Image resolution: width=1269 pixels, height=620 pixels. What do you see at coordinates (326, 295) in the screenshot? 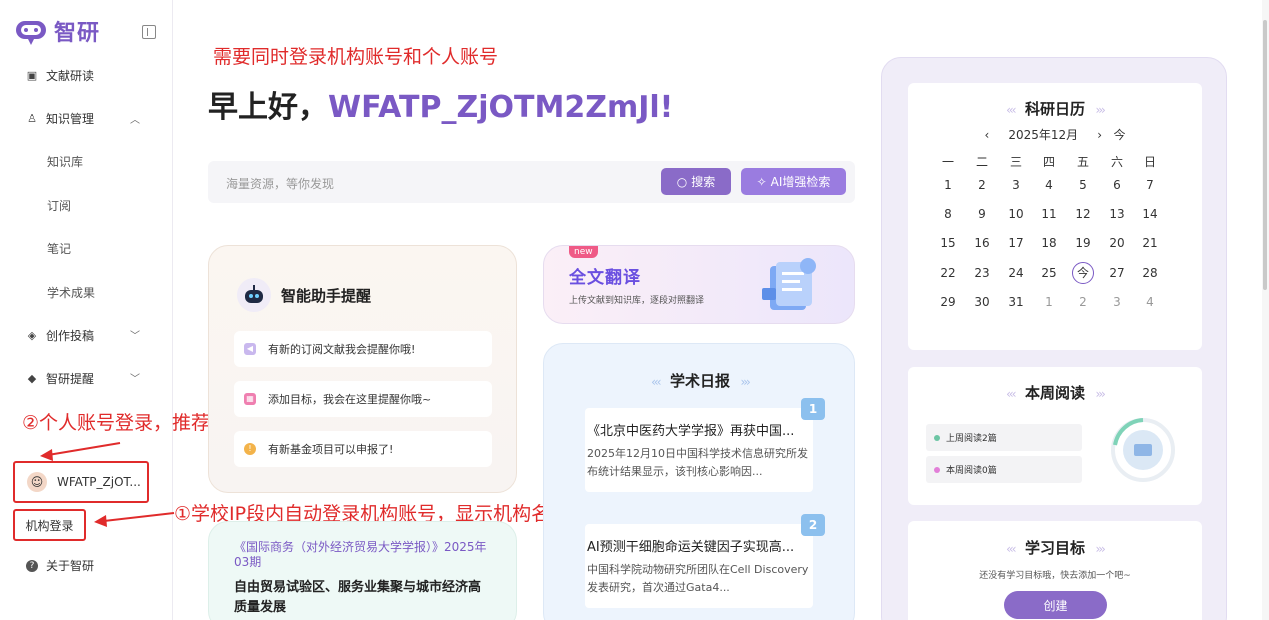
I see `assistant-title-text: 智能助手提醒` at bounding box center [326, 295].